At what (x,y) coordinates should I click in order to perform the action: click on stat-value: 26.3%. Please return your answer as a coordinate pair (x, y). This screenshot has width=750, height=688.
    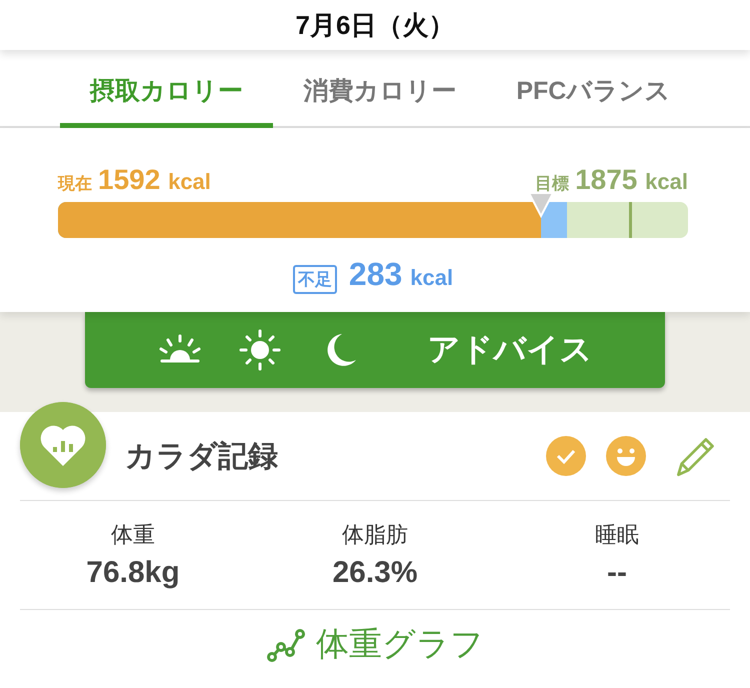
    Looking at the image, I should click on (375, 573).